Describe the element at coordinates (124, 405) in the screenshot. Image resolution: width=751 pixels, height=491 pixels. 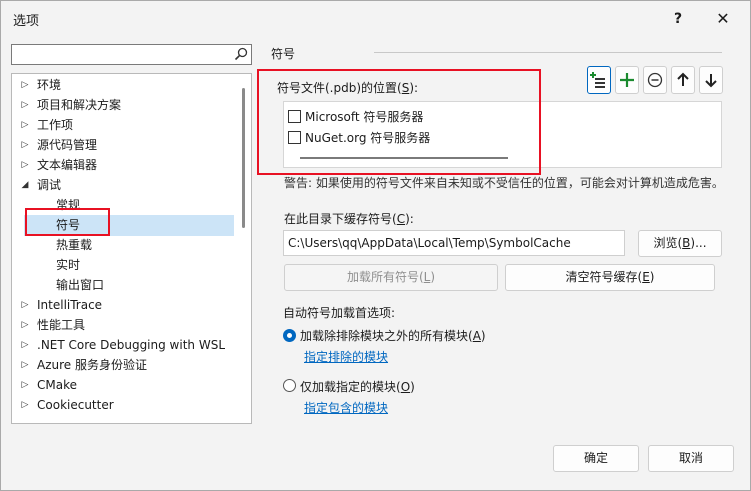
I see `tree-item: ▷ Cookiecutter` at that location.